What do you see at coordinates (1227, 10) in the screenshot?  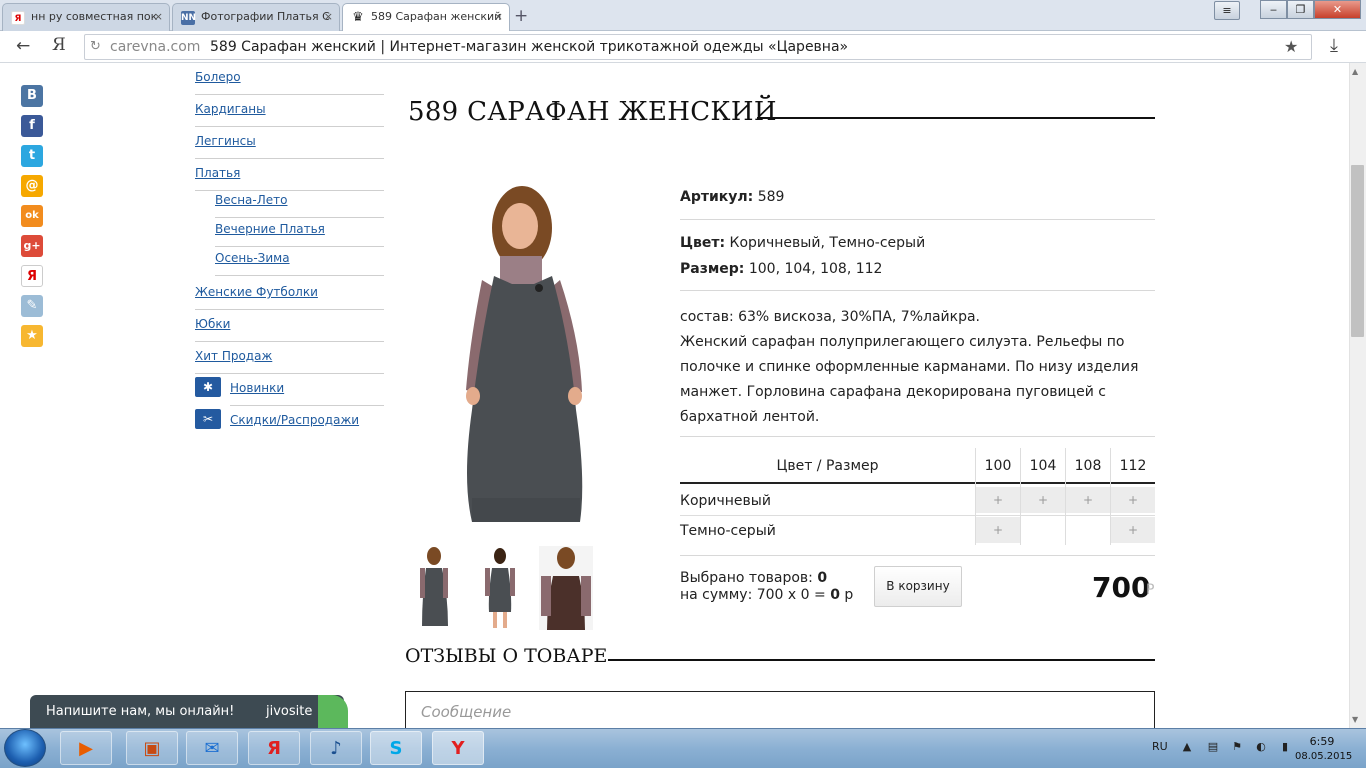 I see `browser-menu-icon: ≡` at bounding box center [1227, 10].